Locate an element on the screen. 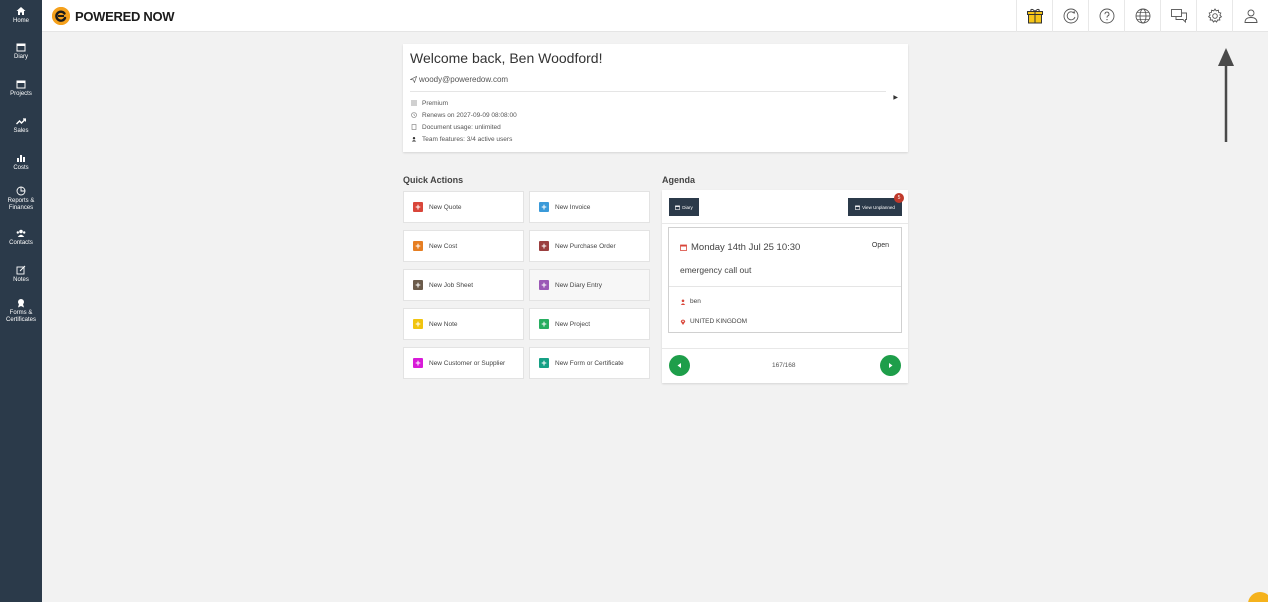 Image resolution: width=1268 pixels, height=602 pixels. sidebar-item-label: Reports & is located at coordinates (21, 201).